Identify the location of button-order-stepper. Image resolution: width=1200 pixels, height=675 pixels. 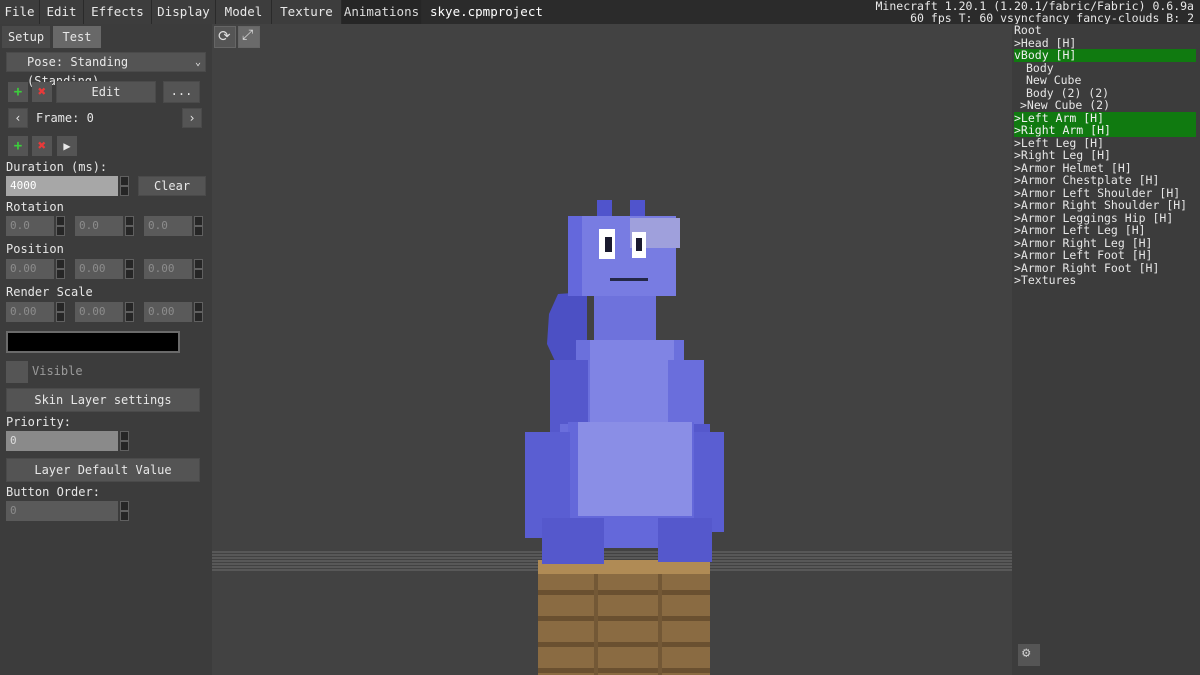
(124, 511).